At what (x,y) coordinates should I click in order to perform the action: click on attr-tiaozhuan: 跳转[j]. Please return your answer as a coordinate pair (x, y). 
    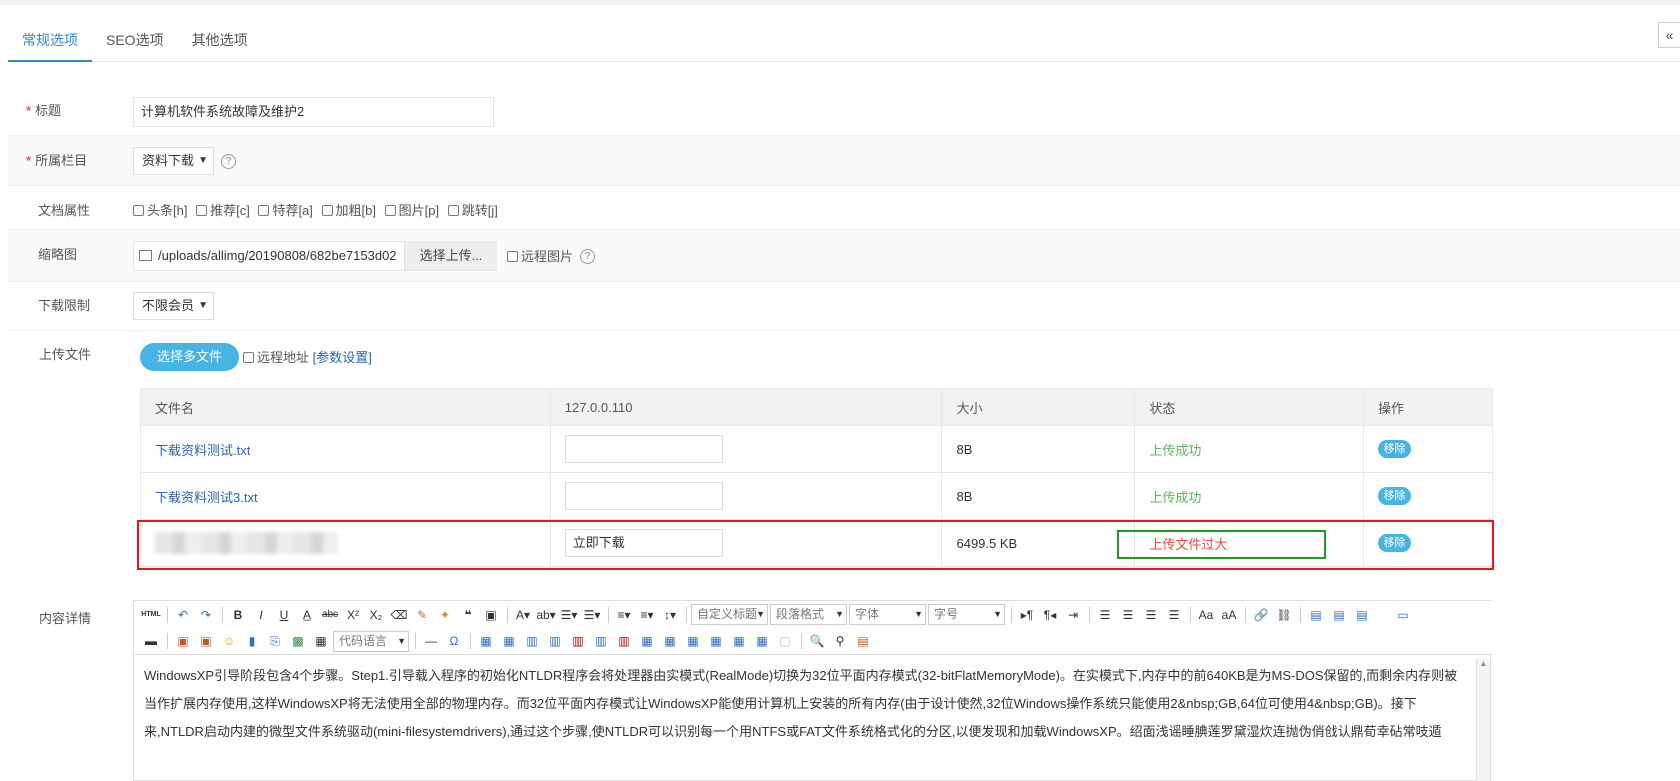
    Looking at the image, I should click on (472, 210).